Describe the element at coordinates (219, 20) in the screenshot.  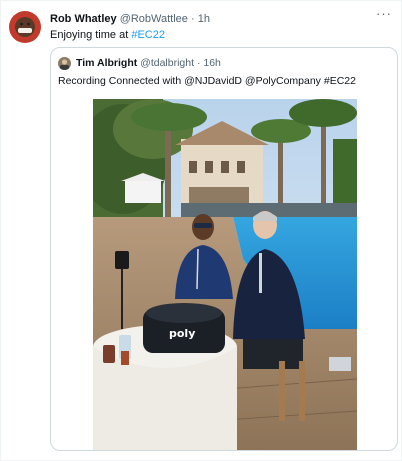
I see `tweet-header: Rob Whatley @RobWattlee · 1h` at that location.